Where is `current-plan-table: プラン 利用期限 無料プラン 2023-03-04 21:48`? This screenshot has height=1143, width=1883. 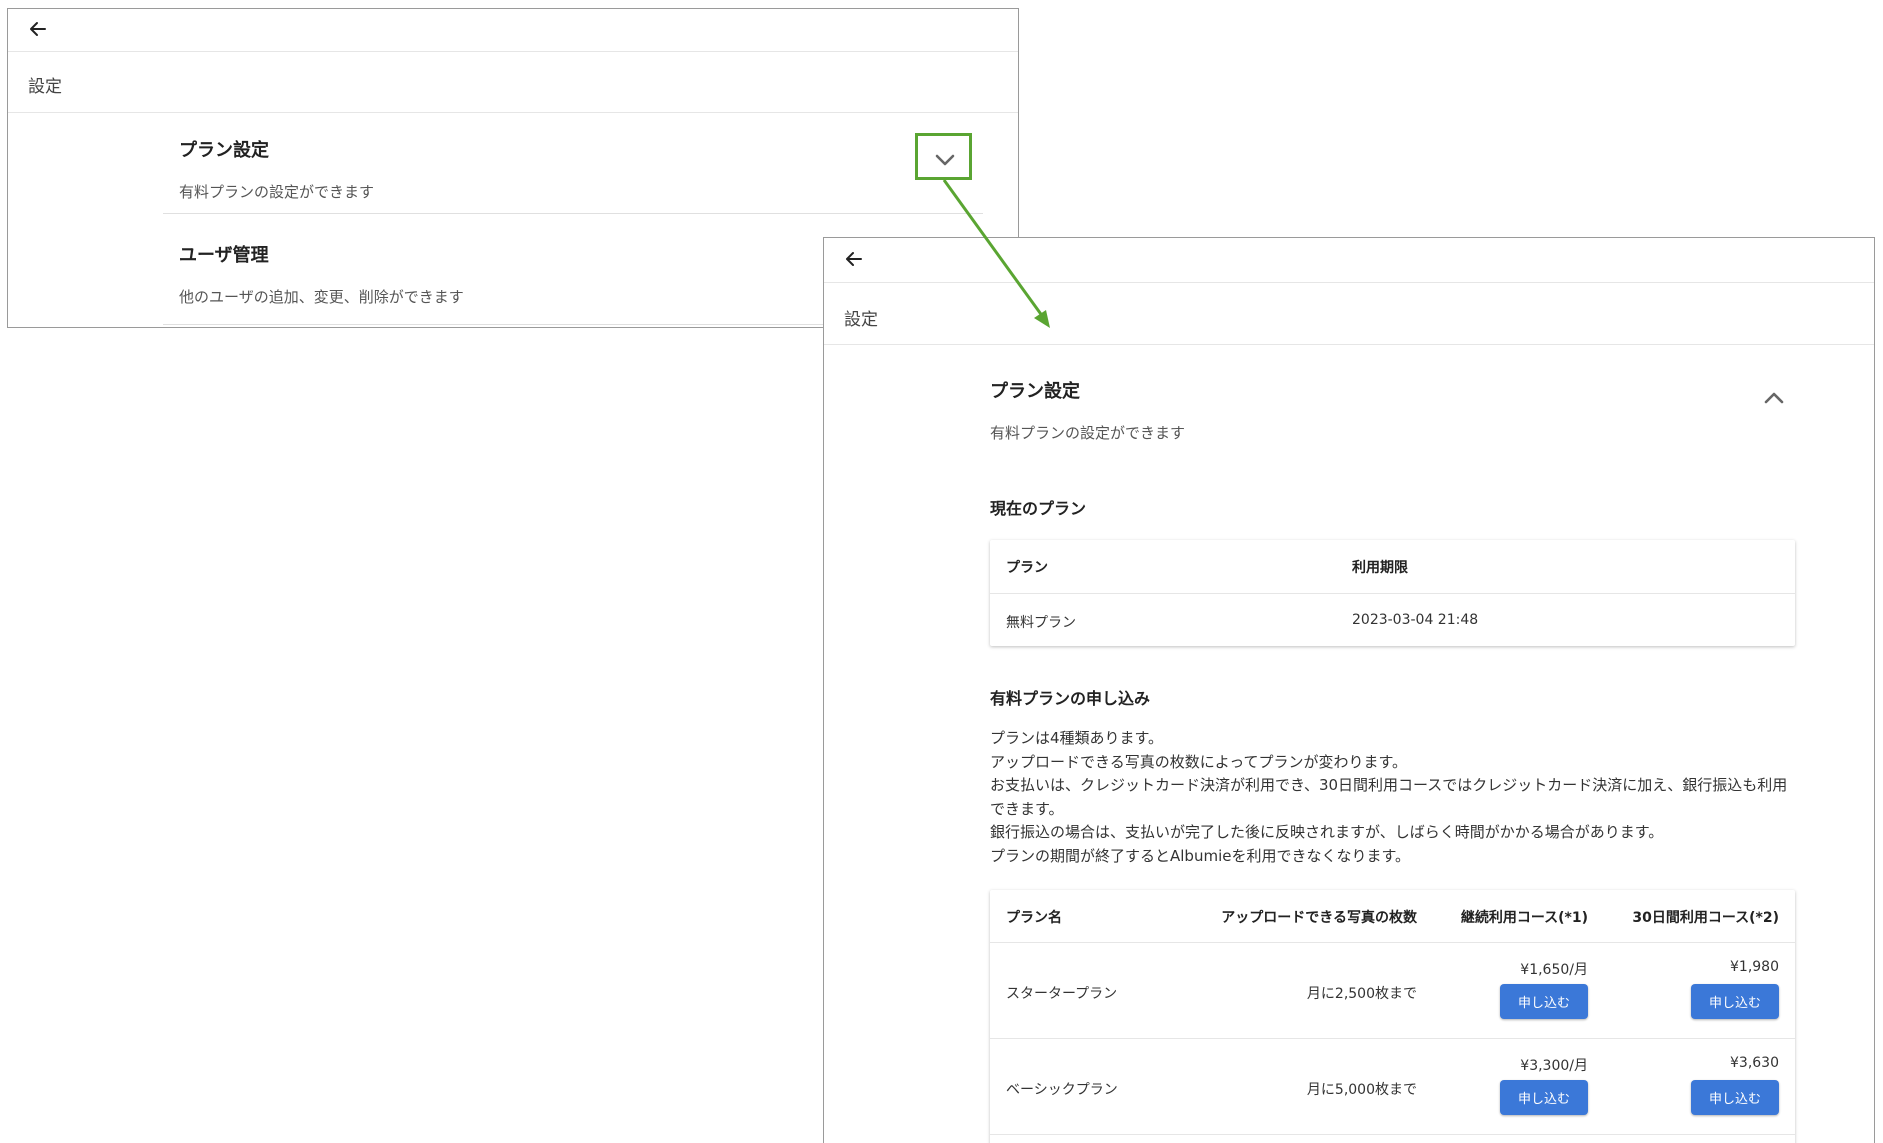
current-plan-table: プラン 利用期限 無料プラン 2023-03-04 21:48 is located at coordinates (1392, 593).